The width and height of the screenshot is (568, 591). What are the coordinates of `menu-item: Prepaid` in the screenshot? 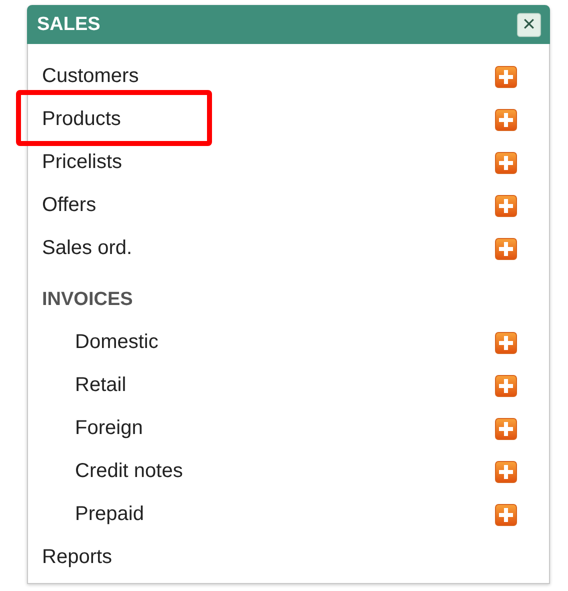 It's located at (109, 514).